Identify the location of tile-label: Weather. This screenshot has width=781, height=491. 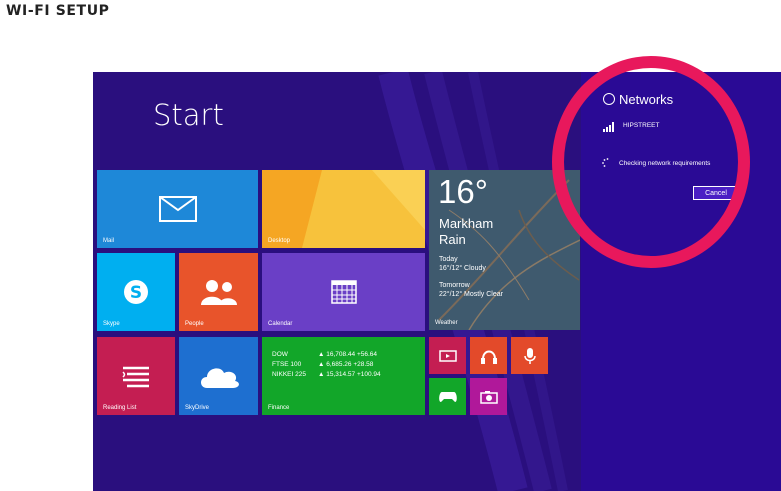
(446, 323).